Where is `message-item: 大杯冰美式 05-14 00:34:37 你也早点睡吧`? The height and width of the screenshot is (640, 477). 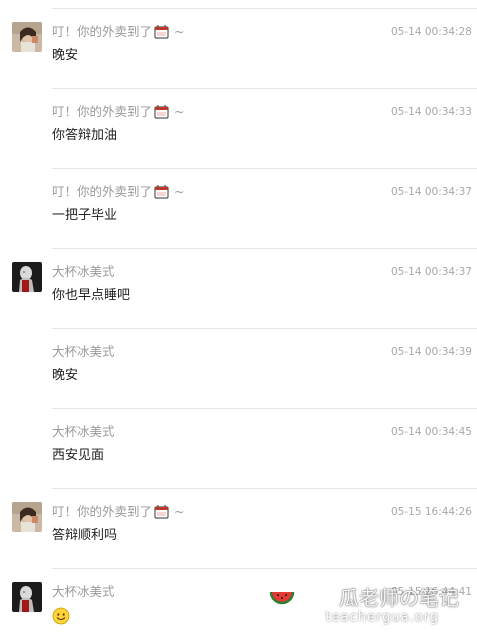 message-item: 大杯冰美式 05-14 00:34:37 你也早点睡吧 is located at coordinates (238, 280).